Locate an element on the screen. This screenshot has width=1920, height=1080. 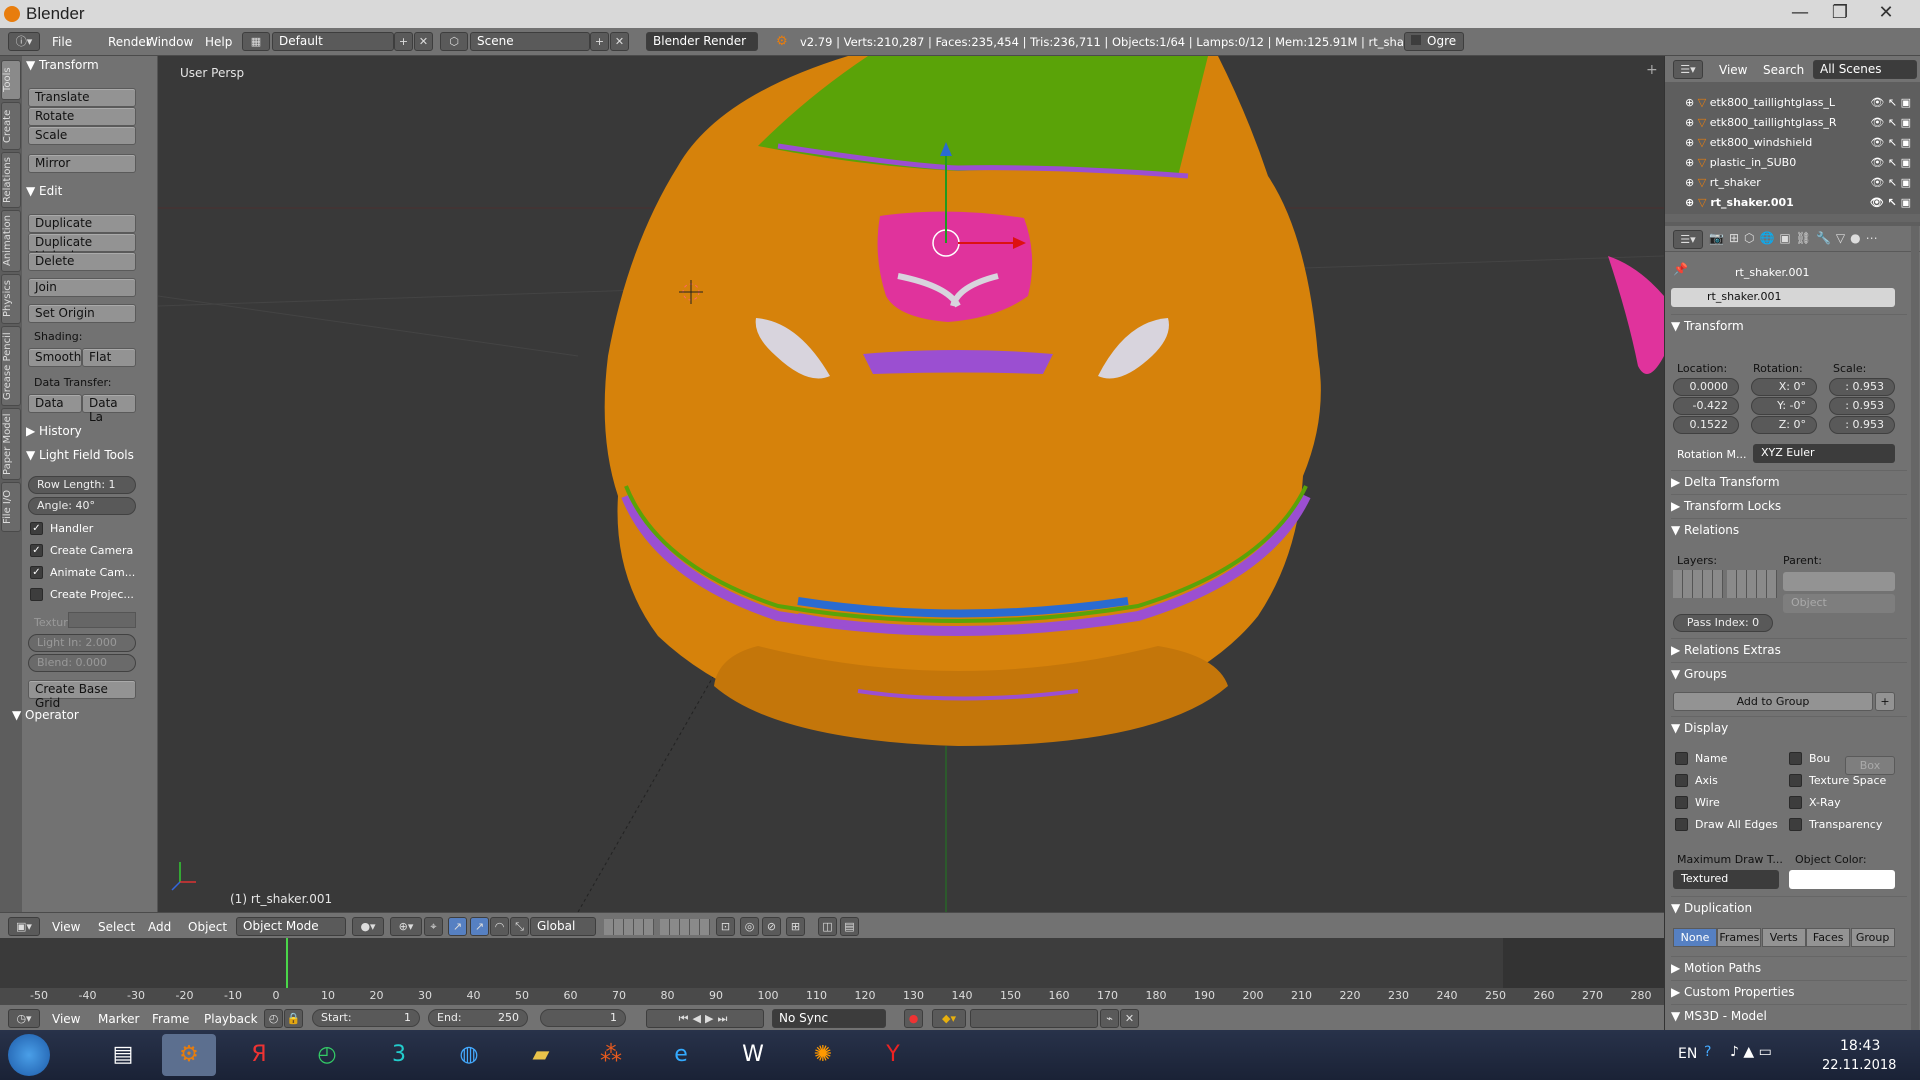
transform-panel-header: ▼ Transform is located at coordinates (90, 68).